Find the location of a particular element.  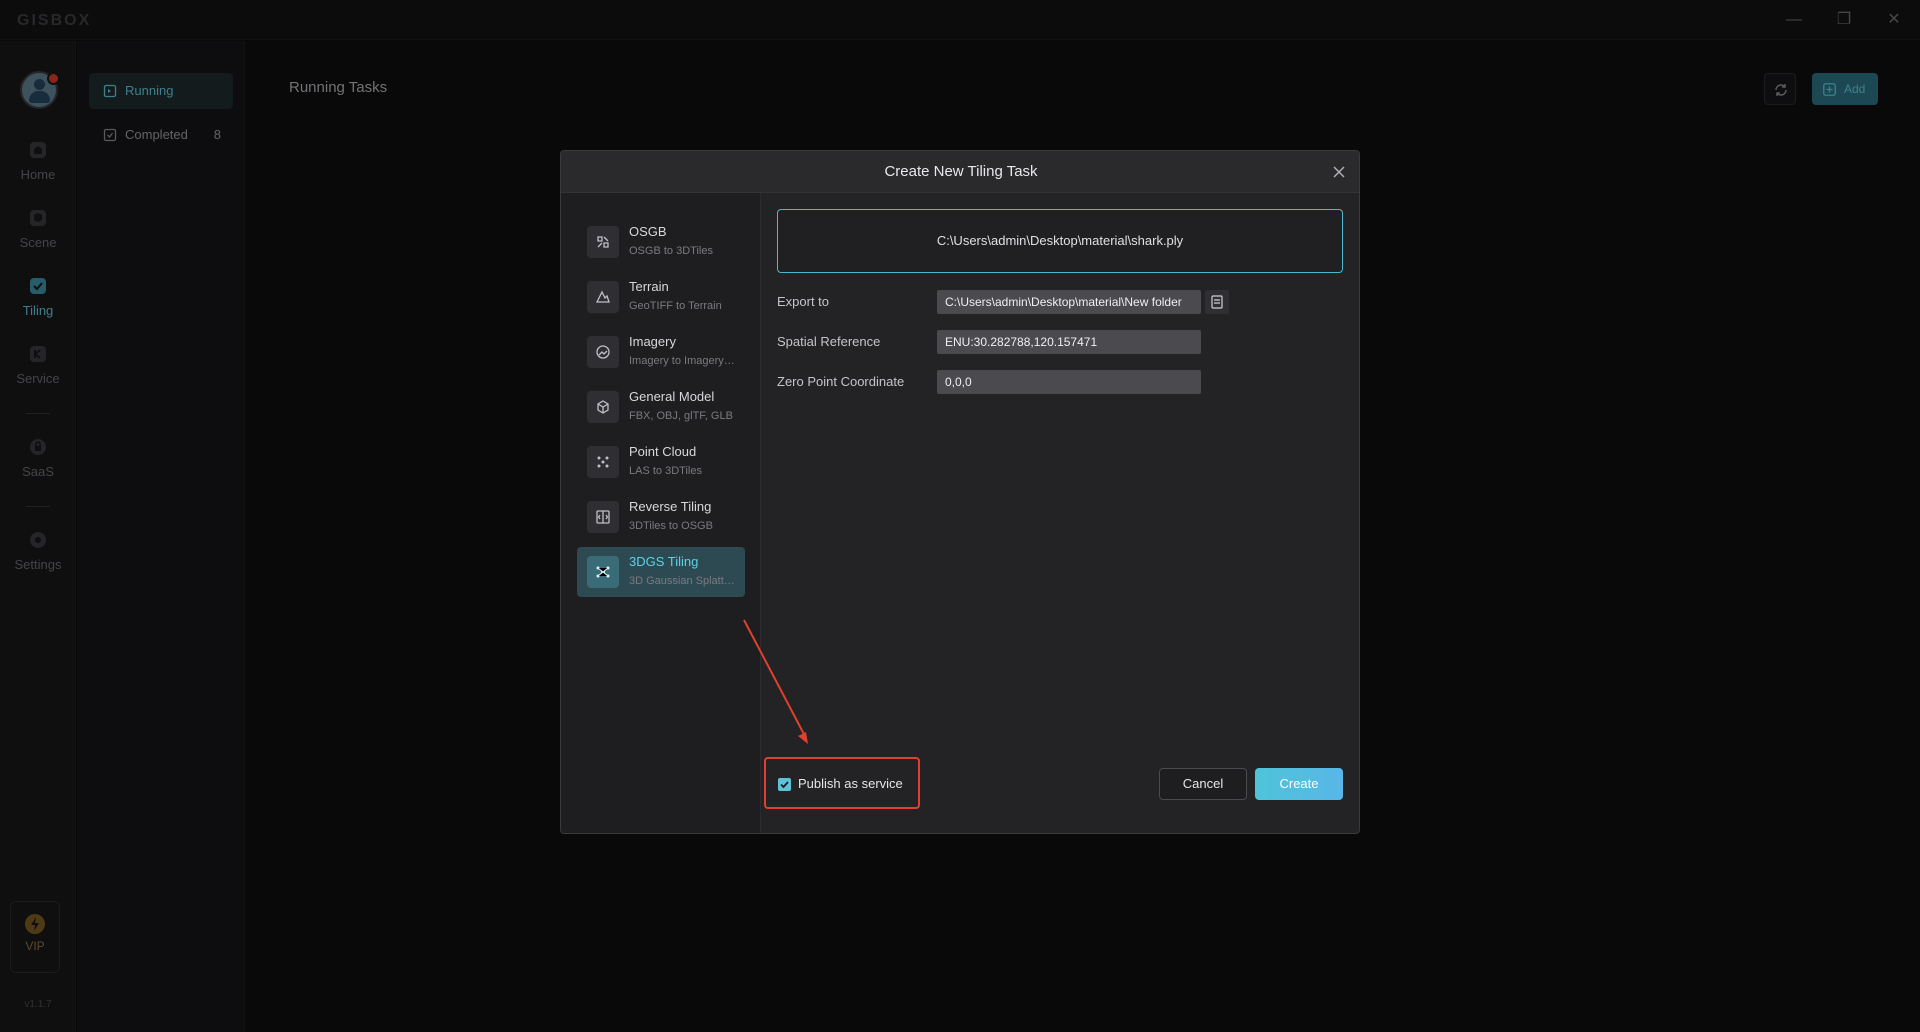

point-cloud-icon is located at coordinates (603, 462).